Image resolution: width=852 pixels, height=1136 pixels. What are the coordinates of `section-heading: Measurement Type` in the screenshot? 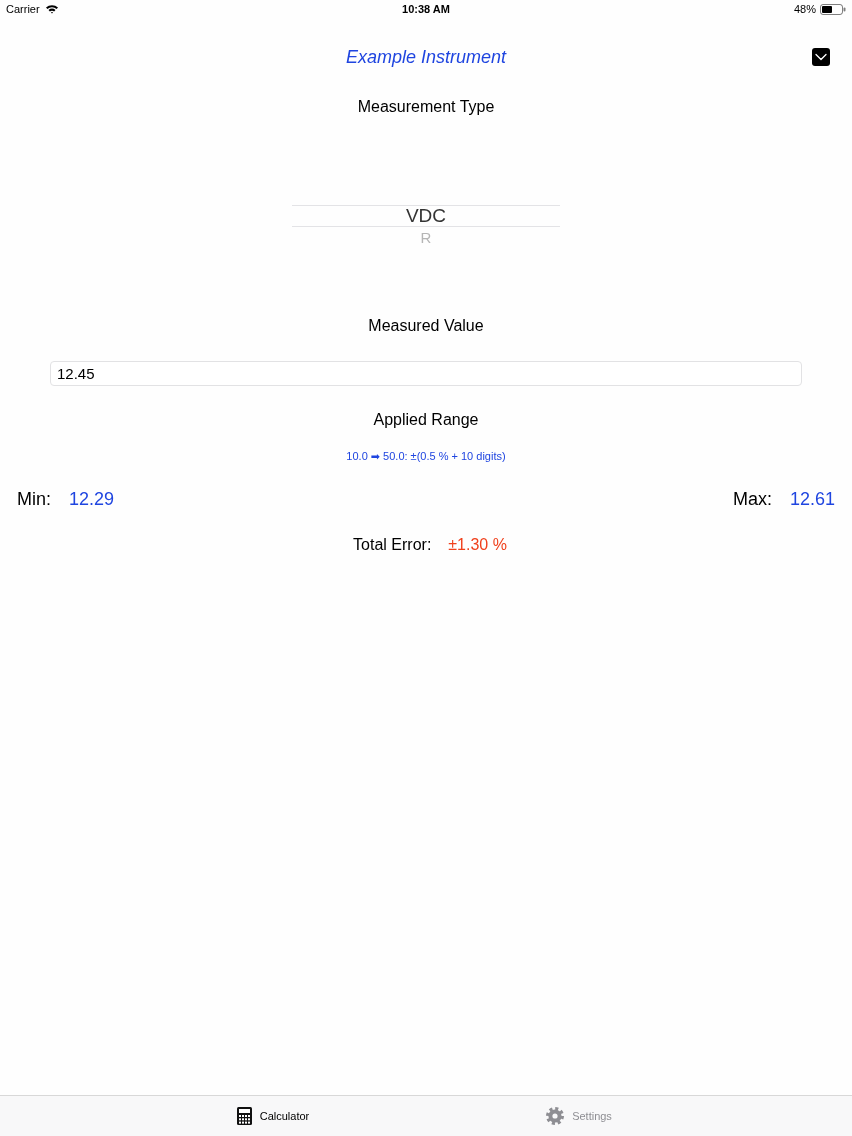 It's located at (426, 107).